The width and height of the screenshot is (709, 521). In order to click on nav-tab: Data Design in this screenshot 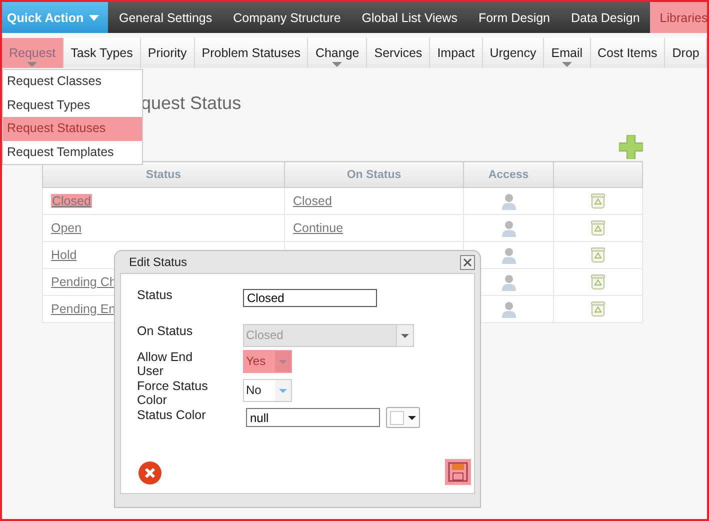, I will do `click(605, 17)`.